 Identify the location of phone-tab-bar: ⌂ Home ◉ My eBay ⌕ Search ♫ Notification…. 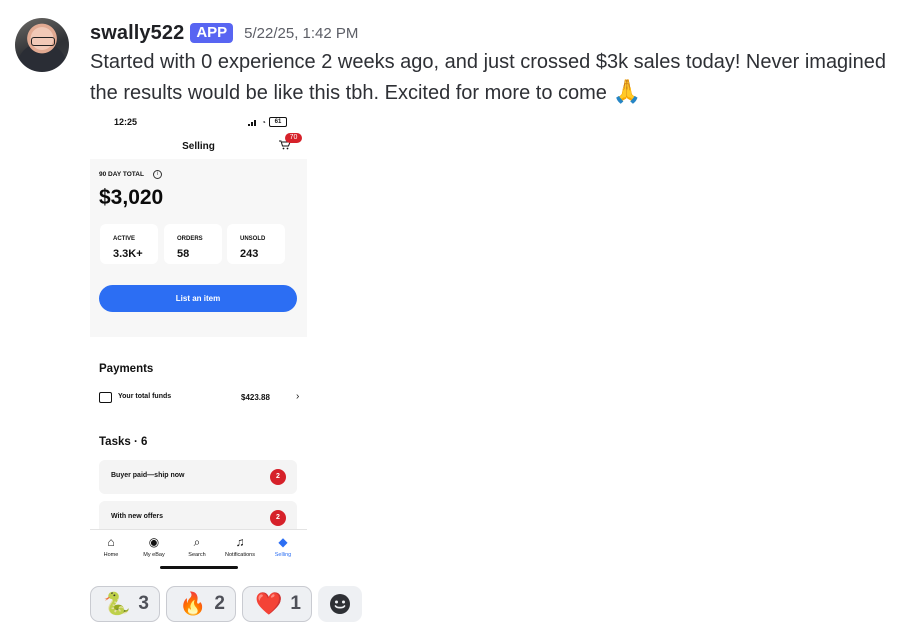
(198, 556).